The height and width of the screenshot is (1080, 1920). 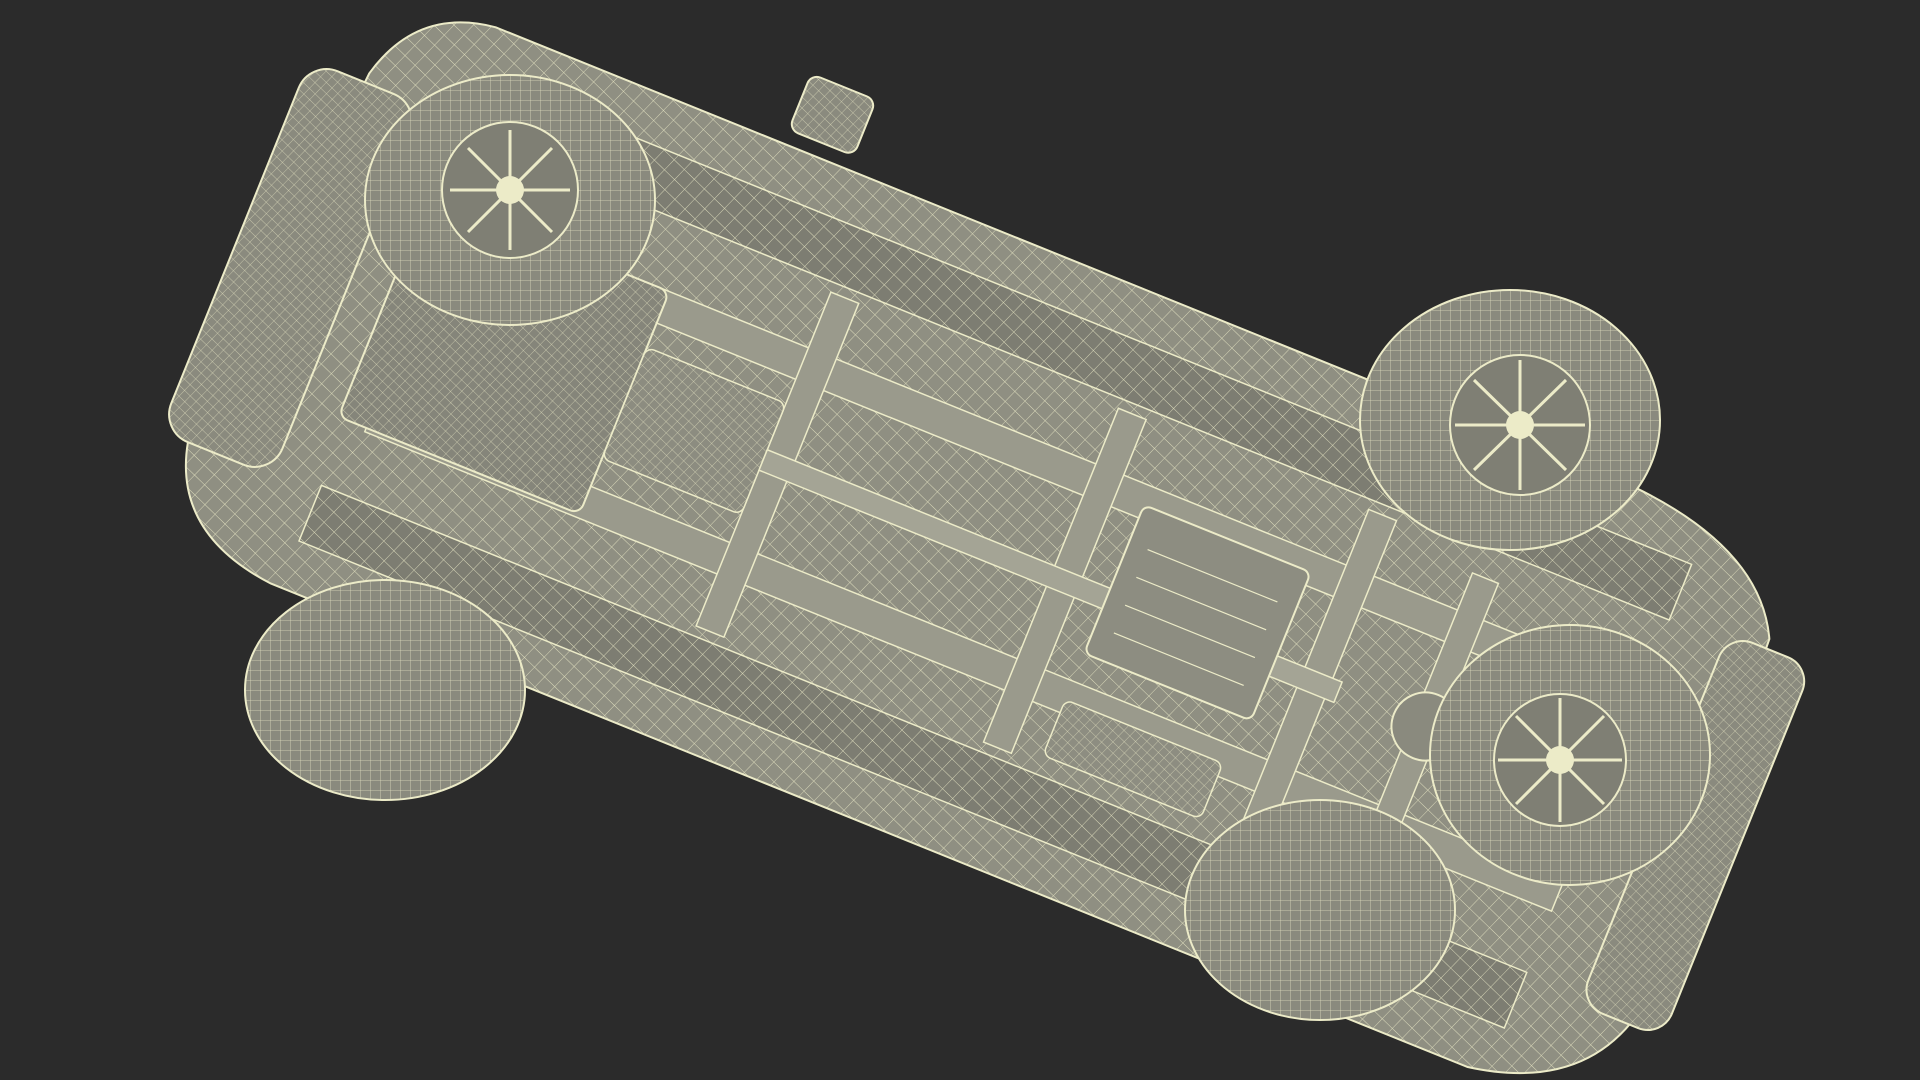 I want to click on wheel-rear-right-inner, so click(x=1320, y=910).